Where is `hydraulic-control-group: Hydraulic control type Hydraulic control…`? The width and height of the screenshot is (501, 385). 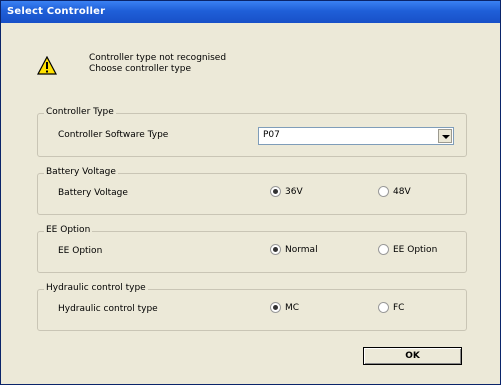
hydraulic-control-group: Hydraulic control type Hydraulic control… is located at coordinates (252, 307).